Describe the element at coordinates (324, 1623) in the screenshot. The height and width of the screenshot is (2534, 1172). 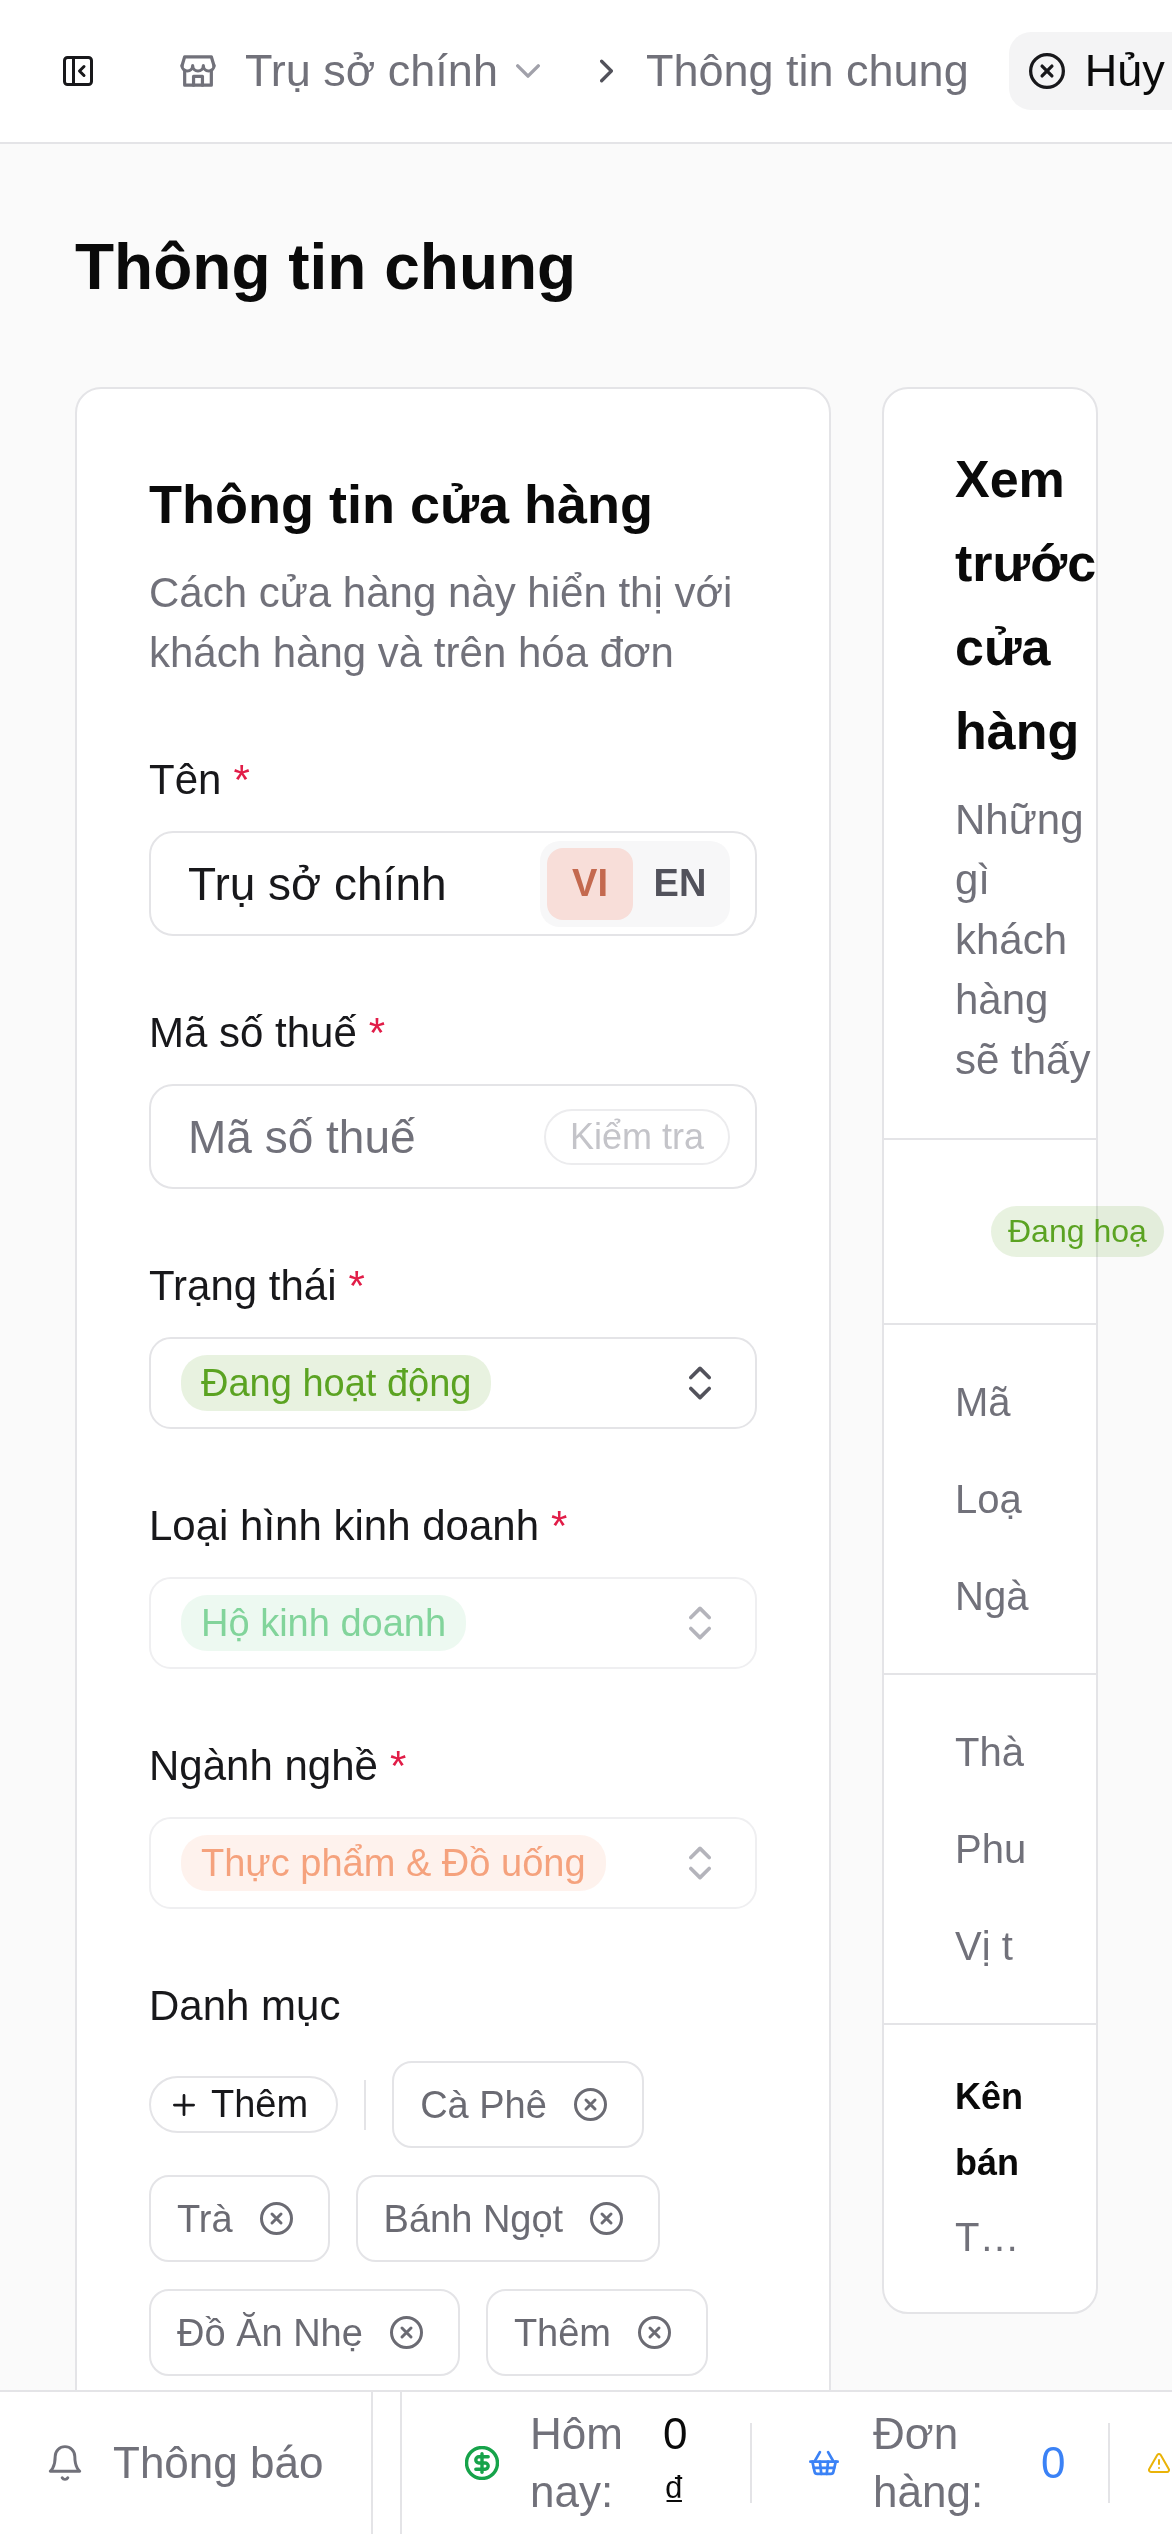
I see `value-tag: Hộ kinh doanh` at that location.